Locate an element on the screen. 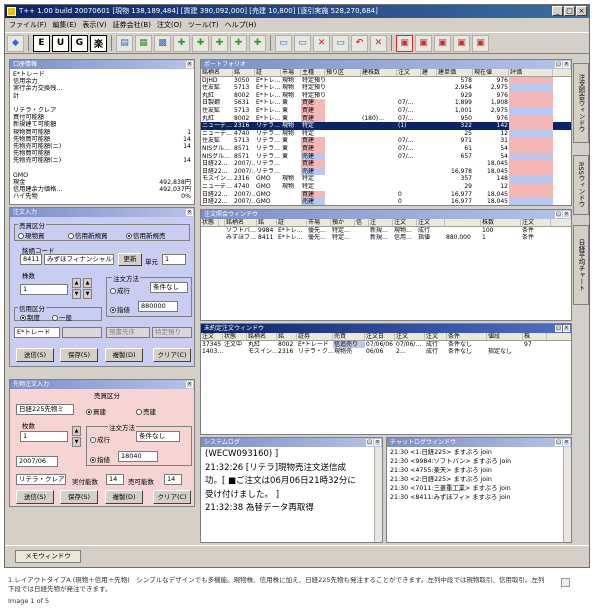 Image resolution: width=600 pixels, height=611 pixels. column-header: 証 is located at coordinates (292, 222).